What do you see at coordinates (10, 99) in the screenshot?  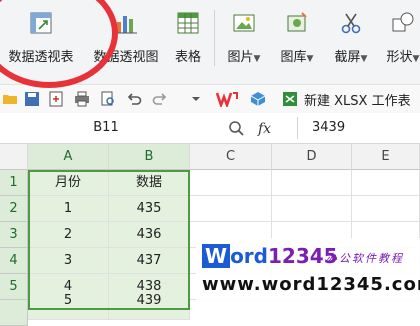 I see `folder-icon` at bounding box center [10, 99].